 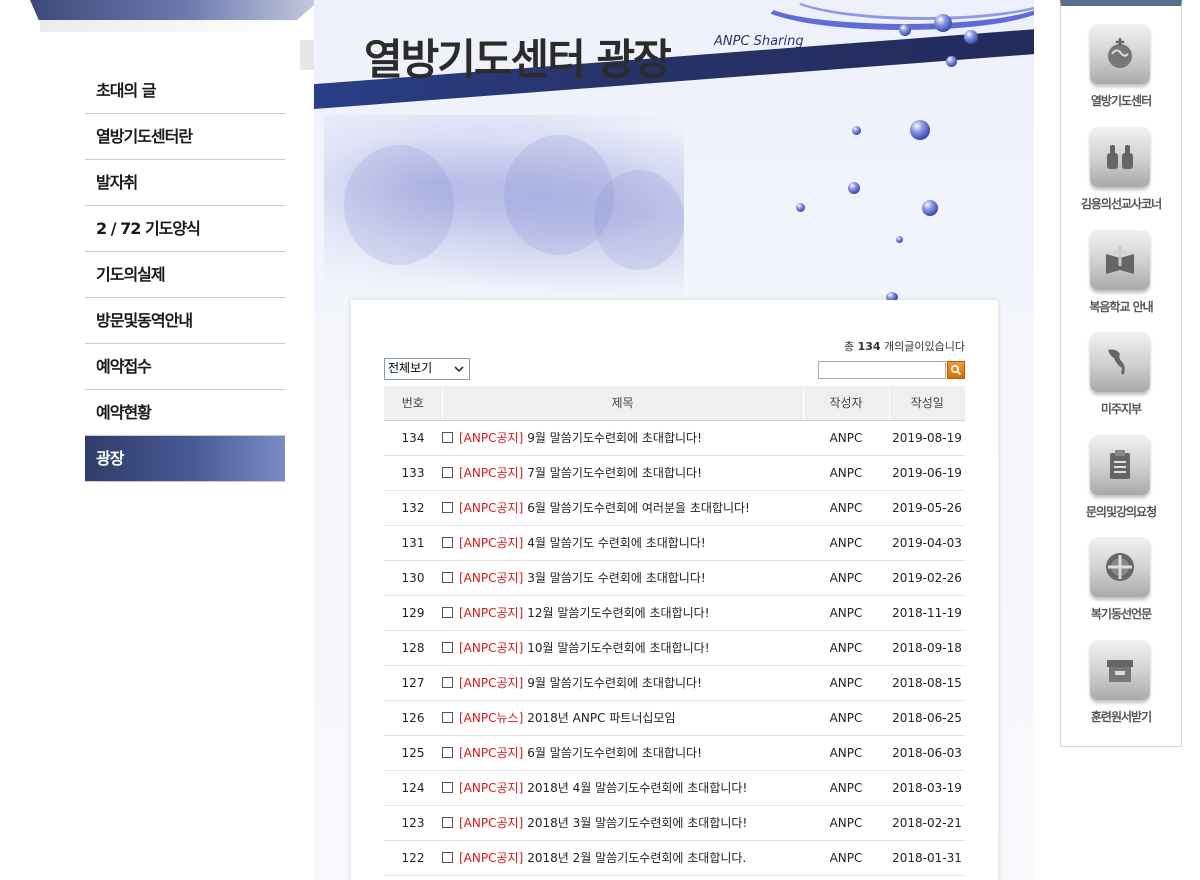 I want to click on row-title-link: 2018년 4월 말씀기도수련회에 초대합니다!, so click(x=637, y=788).